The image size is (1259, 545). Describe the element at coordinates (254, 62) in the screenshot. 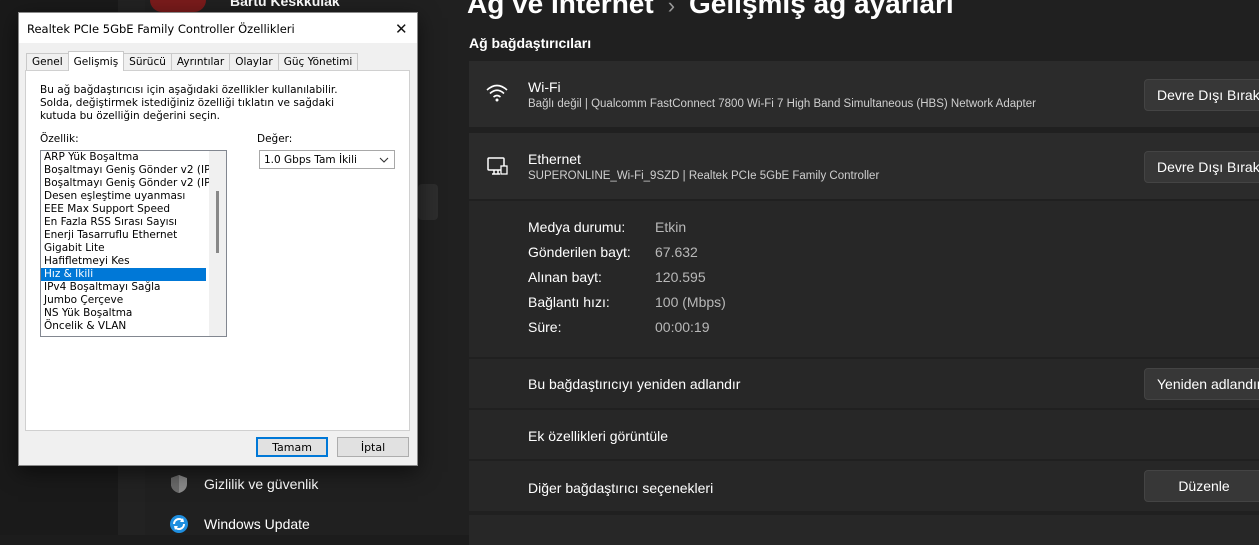

I see `tab-events: Olaylar` at that location.